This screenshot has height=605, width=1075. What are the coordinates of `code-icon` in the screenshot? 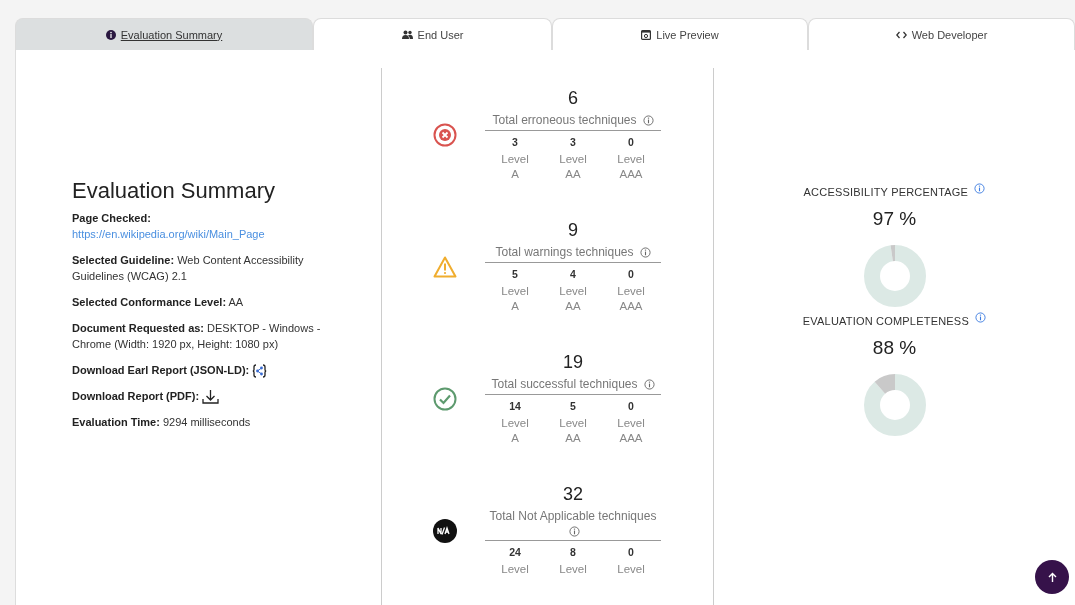 It's located at (901, 34).